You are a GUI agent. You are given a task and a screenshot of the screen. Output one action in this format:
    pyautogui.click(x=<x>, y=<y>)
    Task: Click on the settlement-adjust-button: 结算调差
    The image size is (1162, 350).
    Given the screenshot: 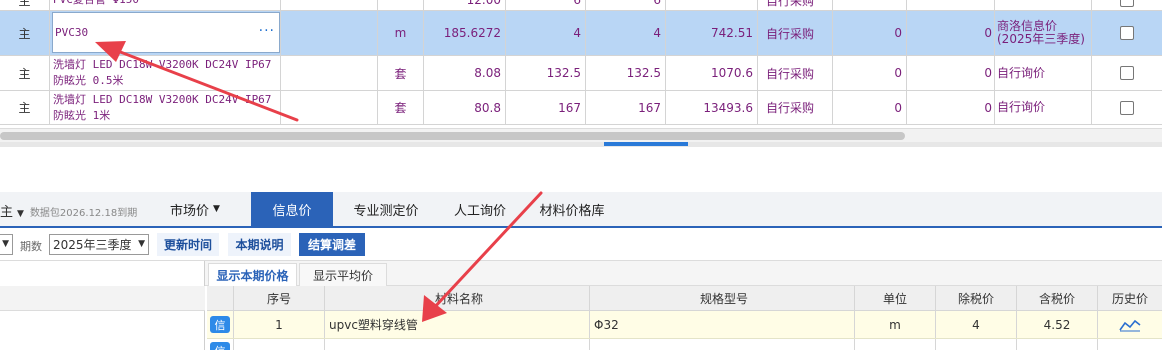 What is the action you would take?
    pyautogui.click(x=332, y=244)
    